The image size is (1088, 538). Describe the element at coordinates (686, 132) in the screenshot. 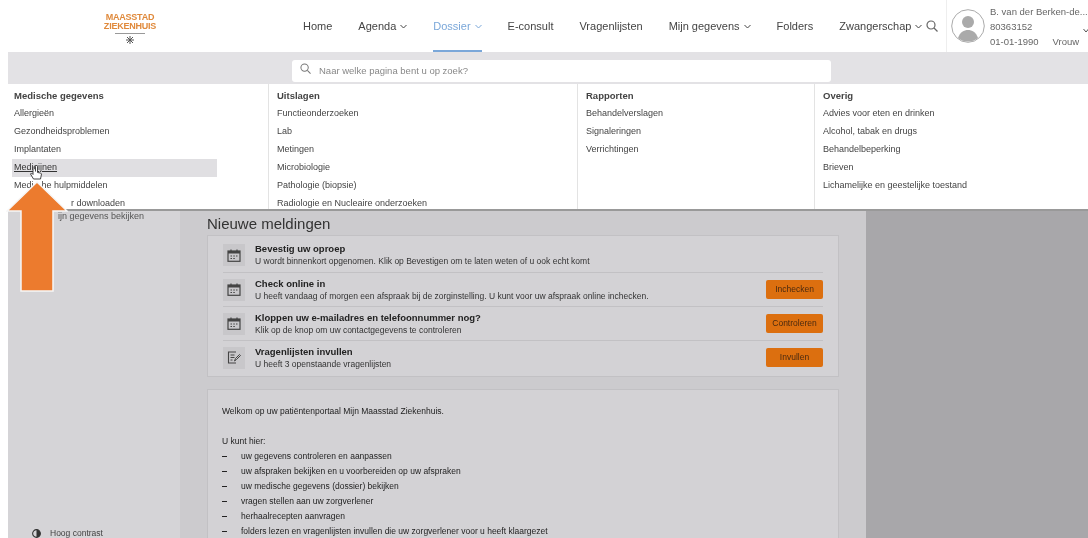

I see `menu-link: Signaleringen` at that location.